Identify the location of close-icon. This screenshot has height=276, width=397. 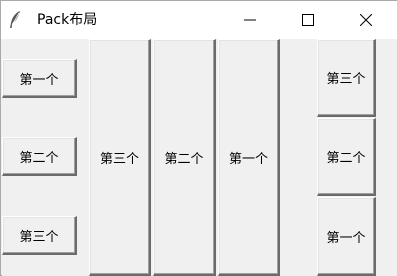
(366, 20).